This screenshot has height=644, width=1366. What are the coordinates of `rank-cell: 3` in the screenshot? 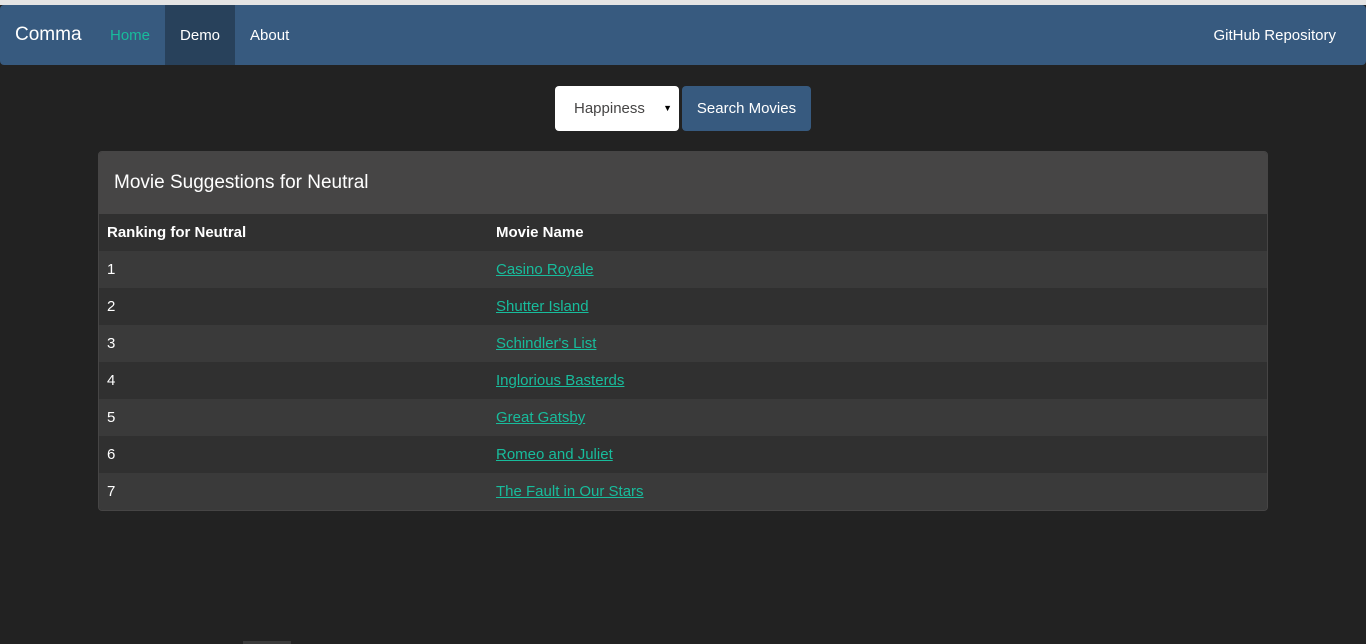 It's located at (293, 343).